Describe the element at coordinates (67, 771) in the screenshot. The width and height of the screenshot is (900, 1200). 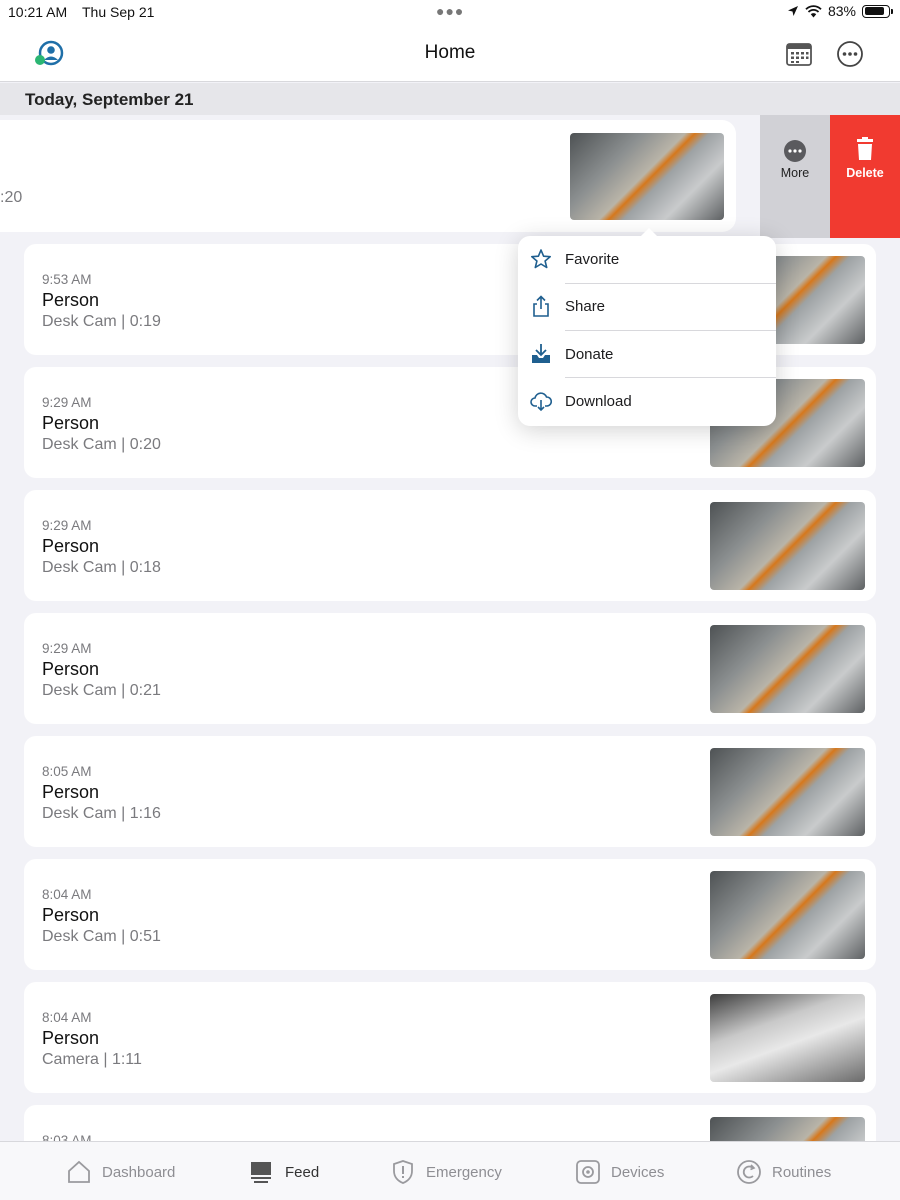
I see `event-time: 8:05 AM` at that location.